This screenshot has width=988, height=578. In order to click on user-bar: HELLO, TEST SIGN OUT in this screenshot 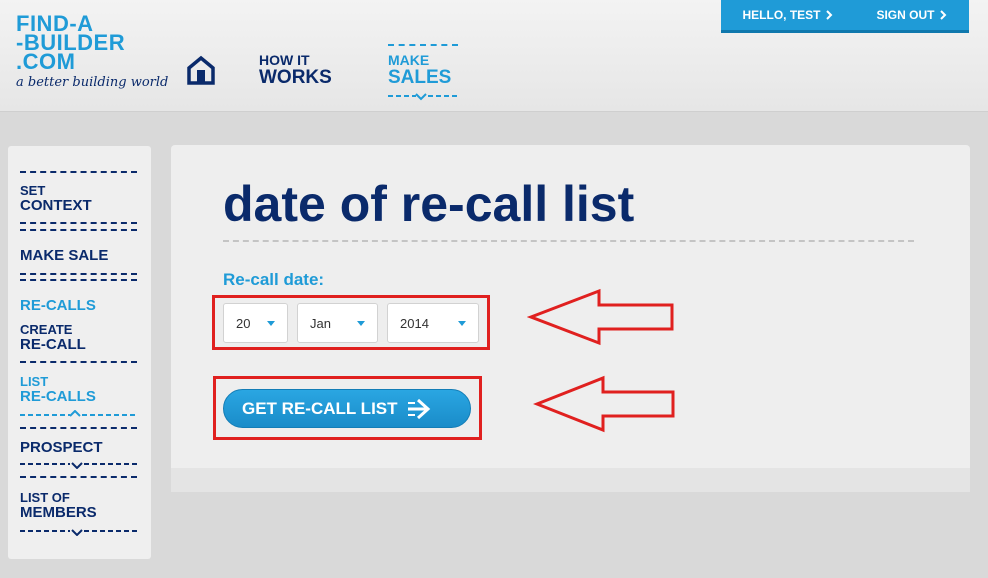, I will do `click(845, 16)`.